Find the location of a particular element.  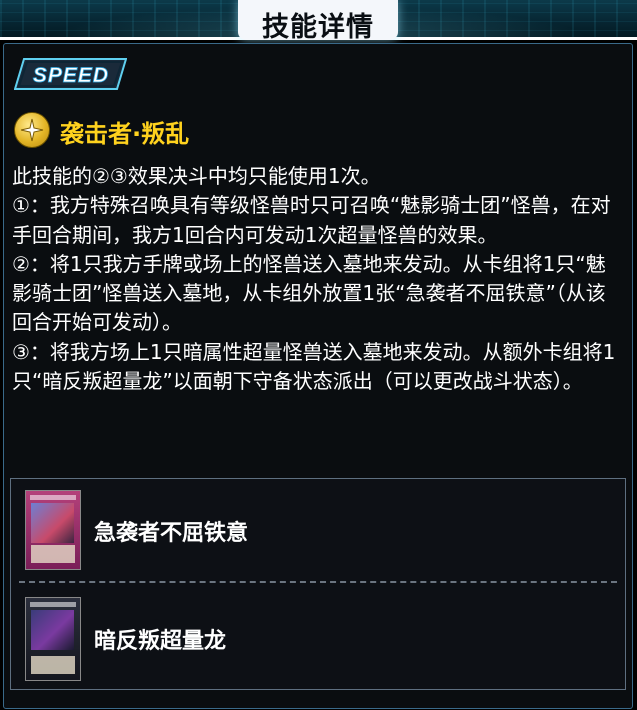

card-row-dark-rebellion-xyz-dragon: 暗反叛超量龙 is located at coordinates (318, 633).